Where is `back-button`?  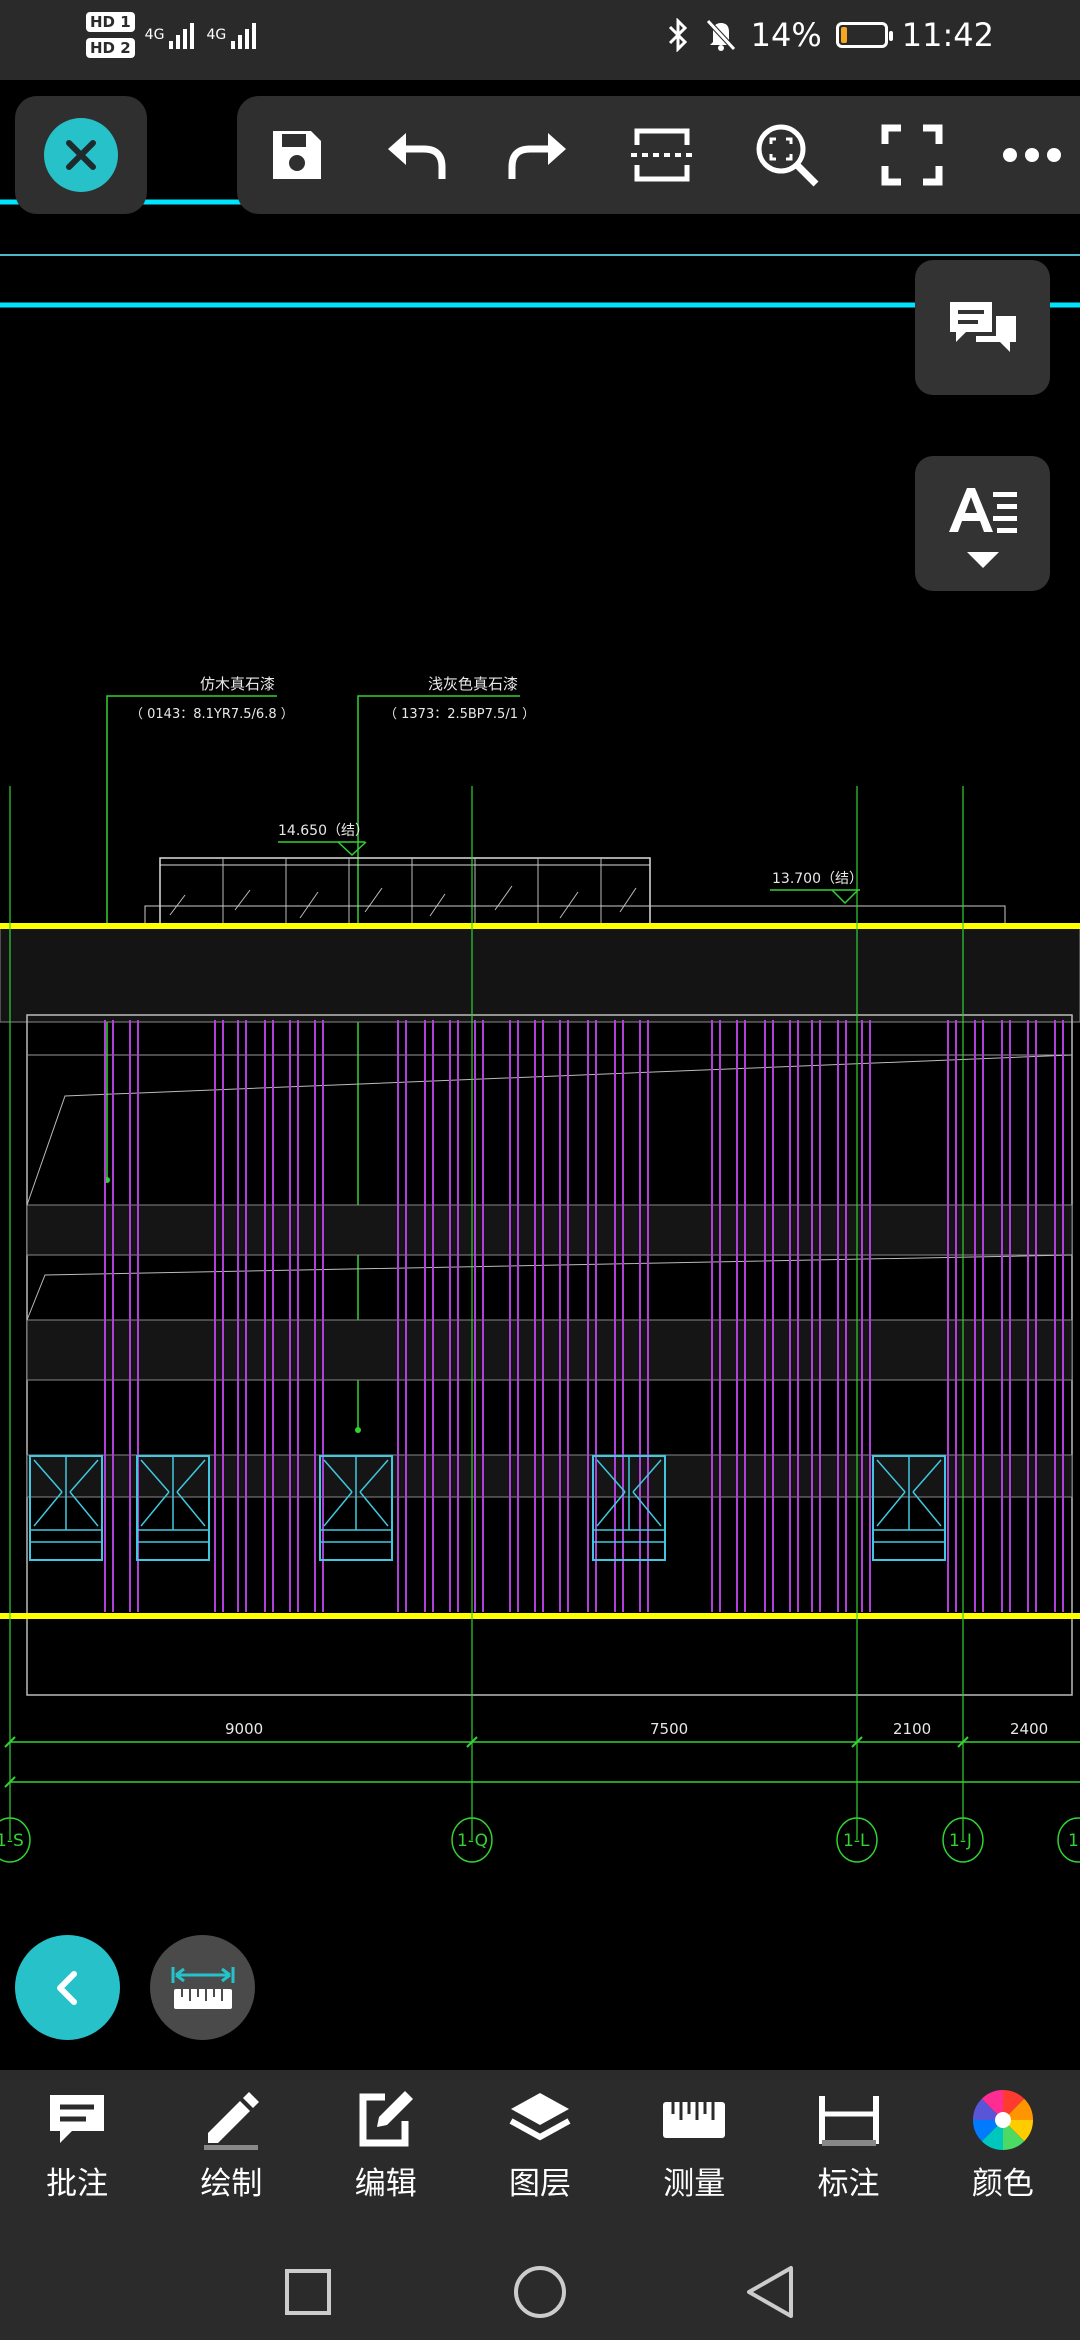 back-button is located at coordinates (770, 2292).